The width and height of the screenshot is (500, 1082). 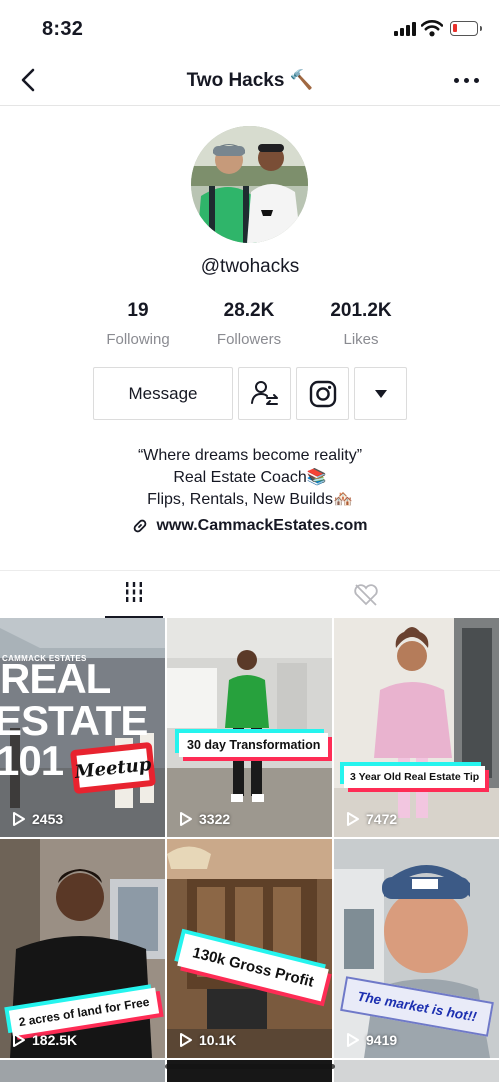 What do you see at coordinates (250, 1066) in the screenshot?
I see `home-indicator` at bounding box center [250, 1066].